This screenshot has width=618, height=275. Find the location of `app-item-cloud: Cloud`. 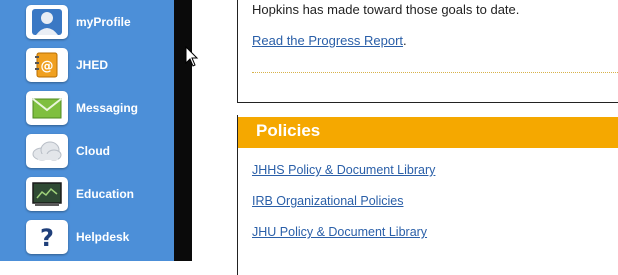

app-item-cloud: Cloud is located at coordinates (100, 151).